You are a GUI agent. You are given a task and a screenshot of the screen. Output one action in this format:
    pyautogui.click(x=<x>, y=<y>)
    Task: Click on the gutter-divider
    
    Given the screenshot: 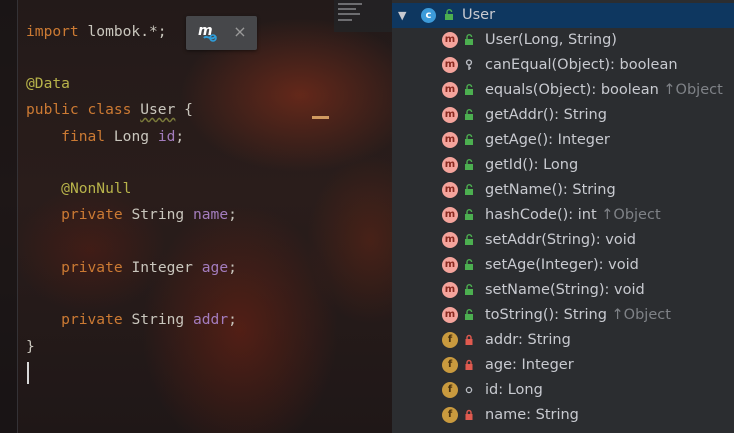 What is the action you would take?
    pyautogui.click(x=17, y=216)
    